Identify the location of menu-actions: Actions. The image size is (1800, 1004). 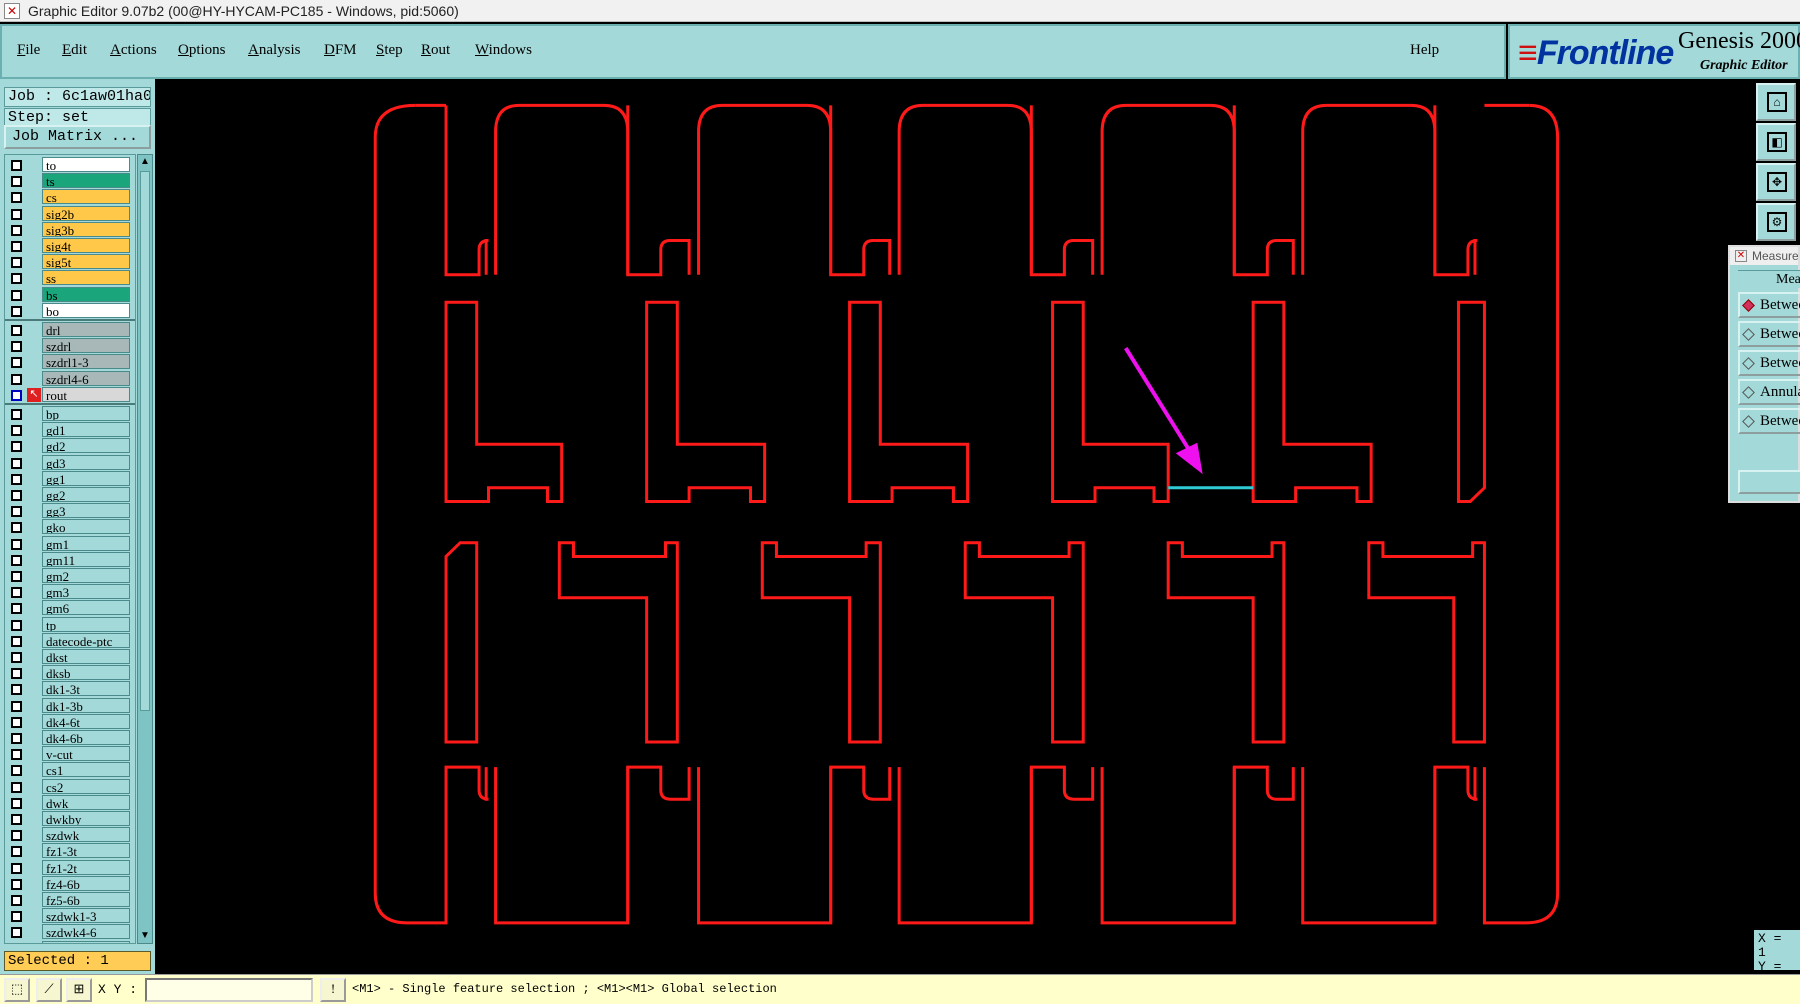
(133, 50).